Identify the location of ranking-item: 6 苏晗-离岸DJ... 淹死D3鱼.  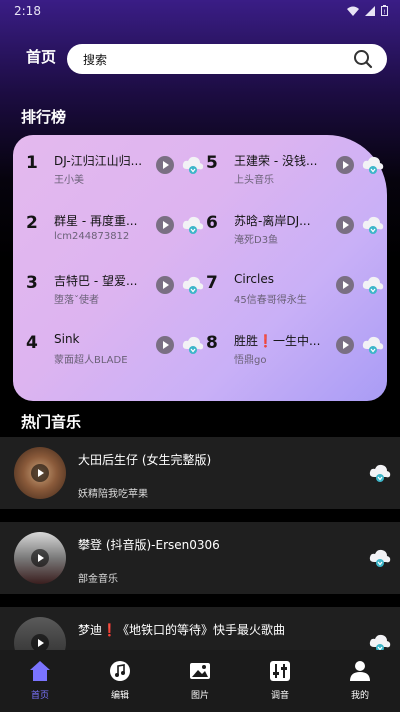
(296, 227).